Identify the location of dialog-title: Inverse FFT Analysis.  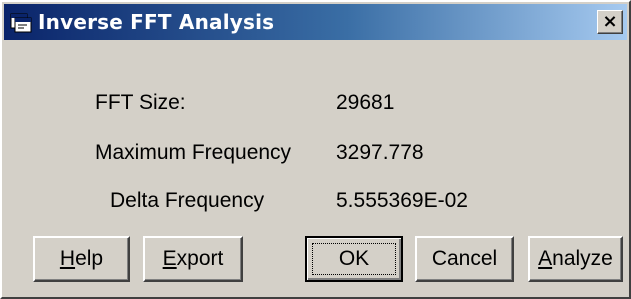
(156, 22).